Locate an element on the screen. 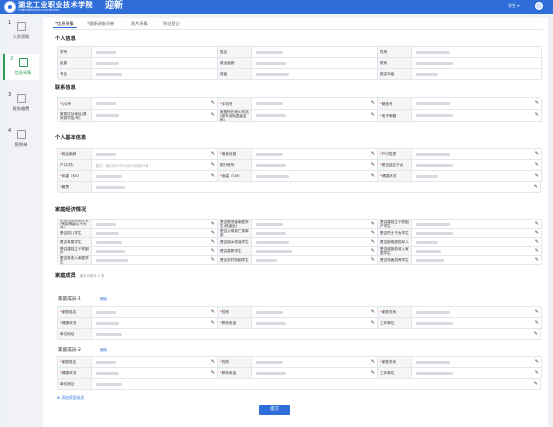  step-item-report: 4 报到单 is located at coordinates (21, 139).